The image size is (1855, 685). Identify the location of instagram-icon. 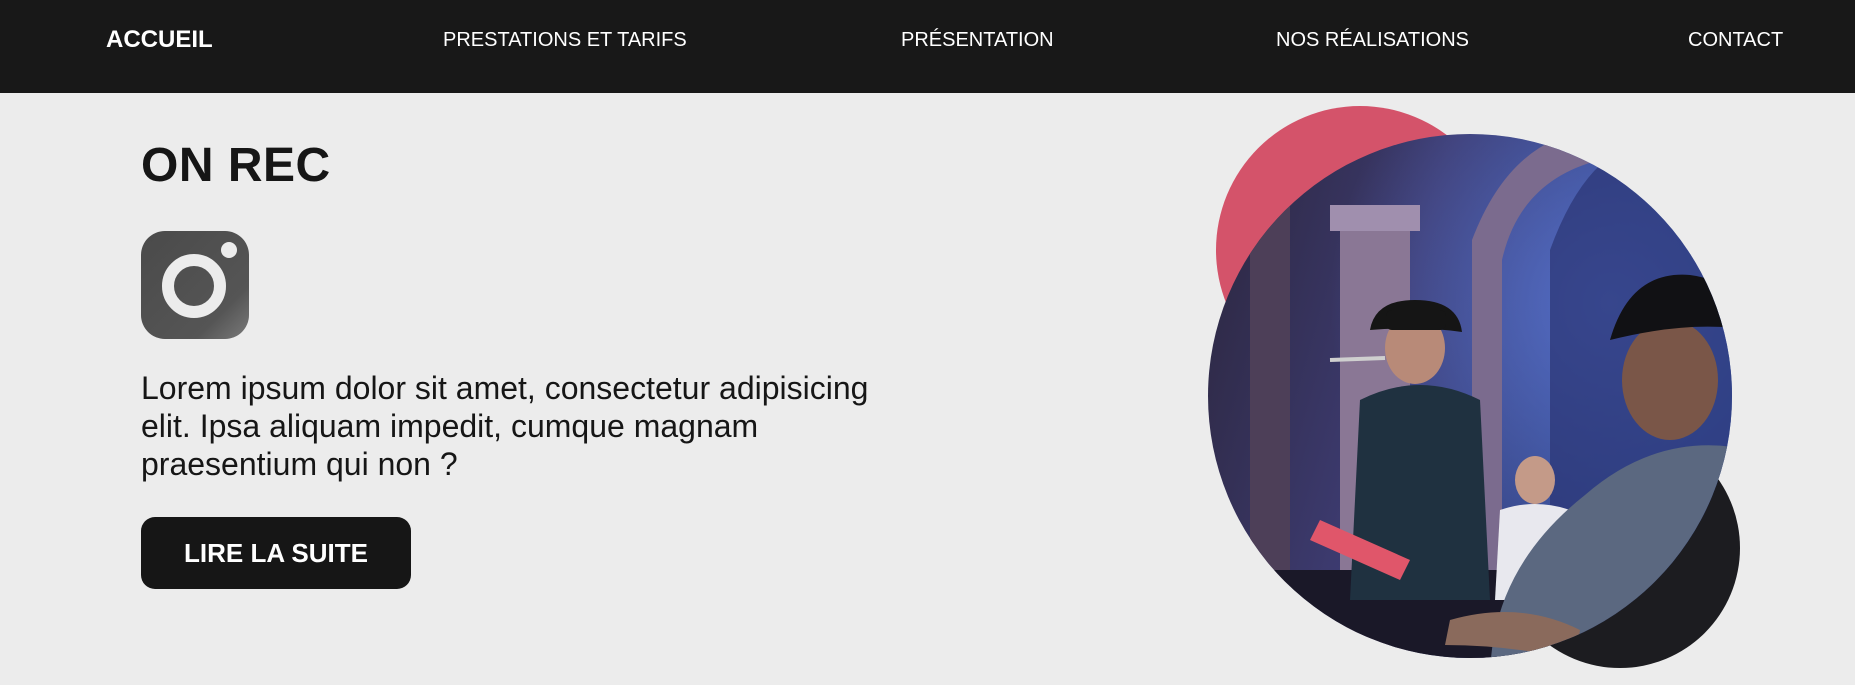
(195, 285).